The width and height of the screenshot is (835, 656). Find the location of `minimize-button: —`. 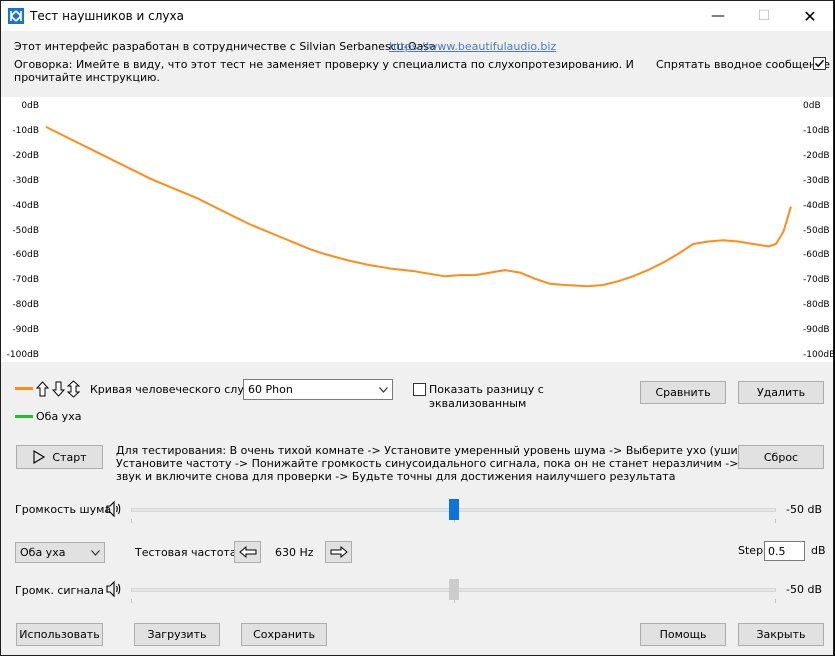

minimize-button: — is located at coordinates (718, 16).